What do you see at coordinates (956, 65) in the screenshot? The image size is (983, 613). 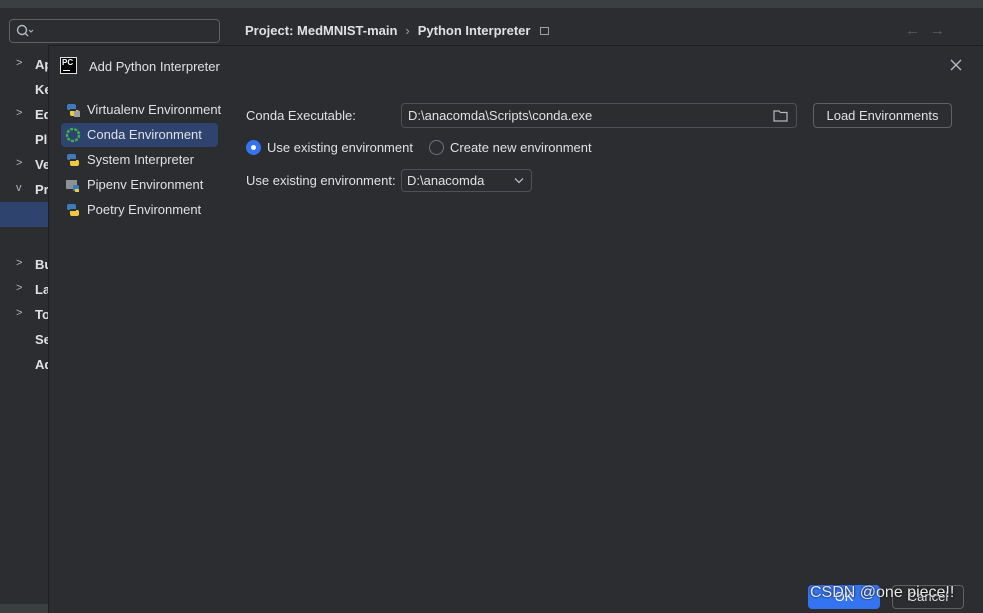 I see `close-icon` at bounding box center [956, 65].